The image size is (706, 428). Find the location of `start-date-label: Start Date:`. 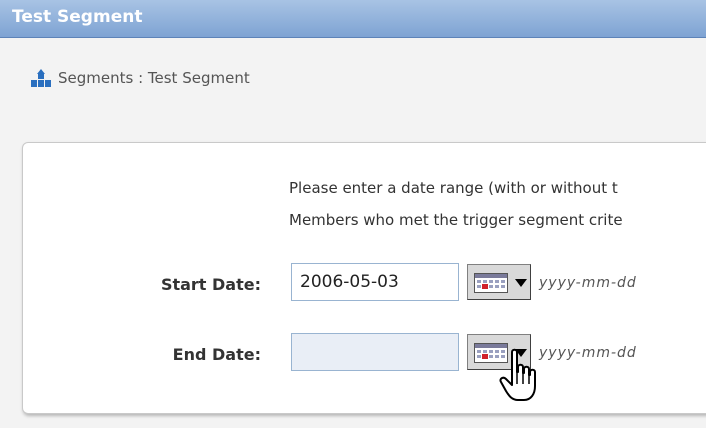

start-date-label: Start Date: is located at coordinates (210, 284).